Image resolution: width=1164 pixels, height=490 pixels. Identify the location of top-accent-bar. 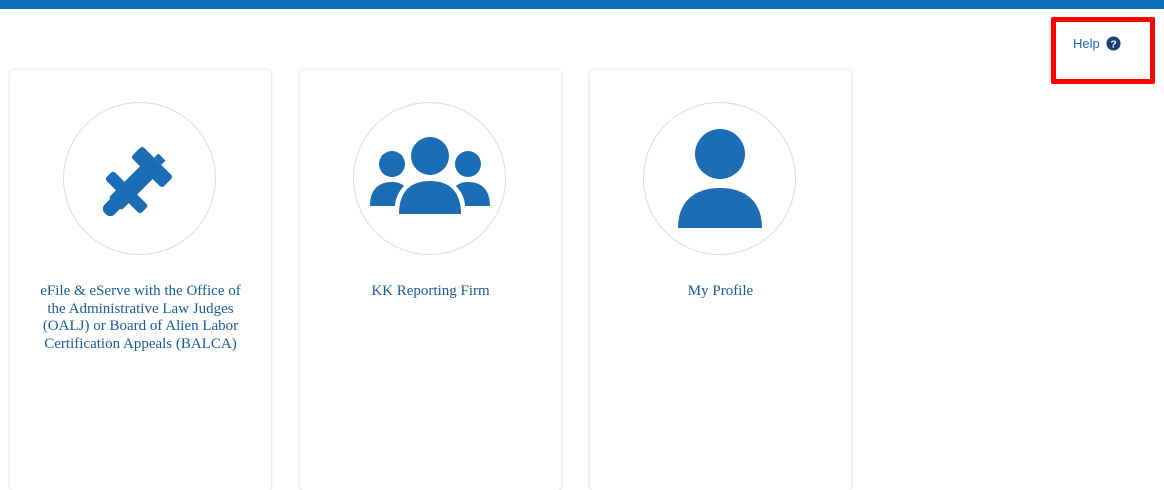
(582, 4).